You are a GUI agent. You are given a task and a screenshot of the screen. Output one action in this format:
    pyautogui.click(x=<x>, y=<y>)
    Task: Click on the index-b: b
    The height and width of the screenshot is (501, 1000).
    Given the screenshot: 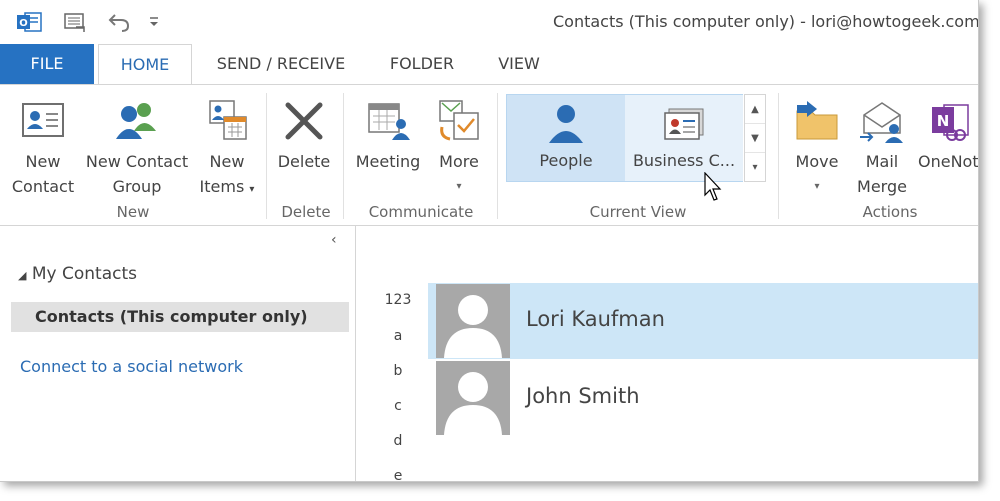 What is the action you would take?
    pyautogui.click(x=398, y=371)
    